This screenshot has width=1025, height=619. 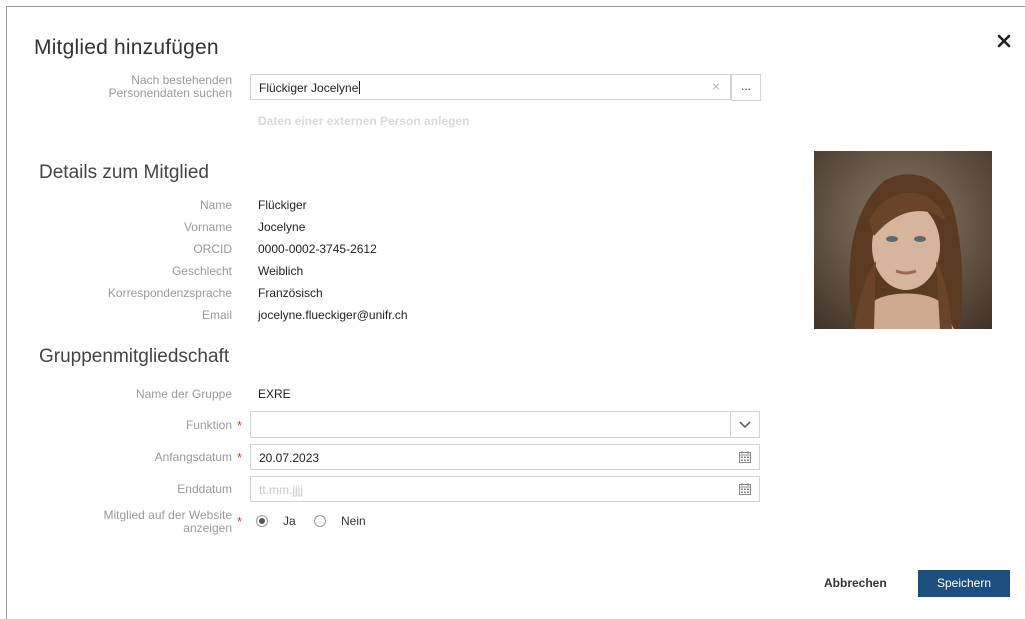 I want to click on text-cursor, so click(x=360, y=87).